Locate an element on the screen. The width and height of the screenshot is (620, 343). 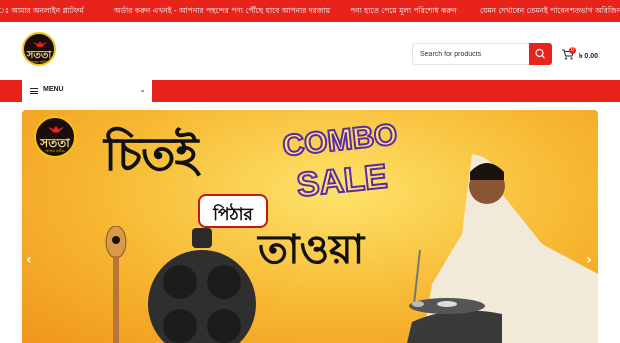
hero-logo-tagline: আস্থার প্রতীক is located at coordinates (55, 151).